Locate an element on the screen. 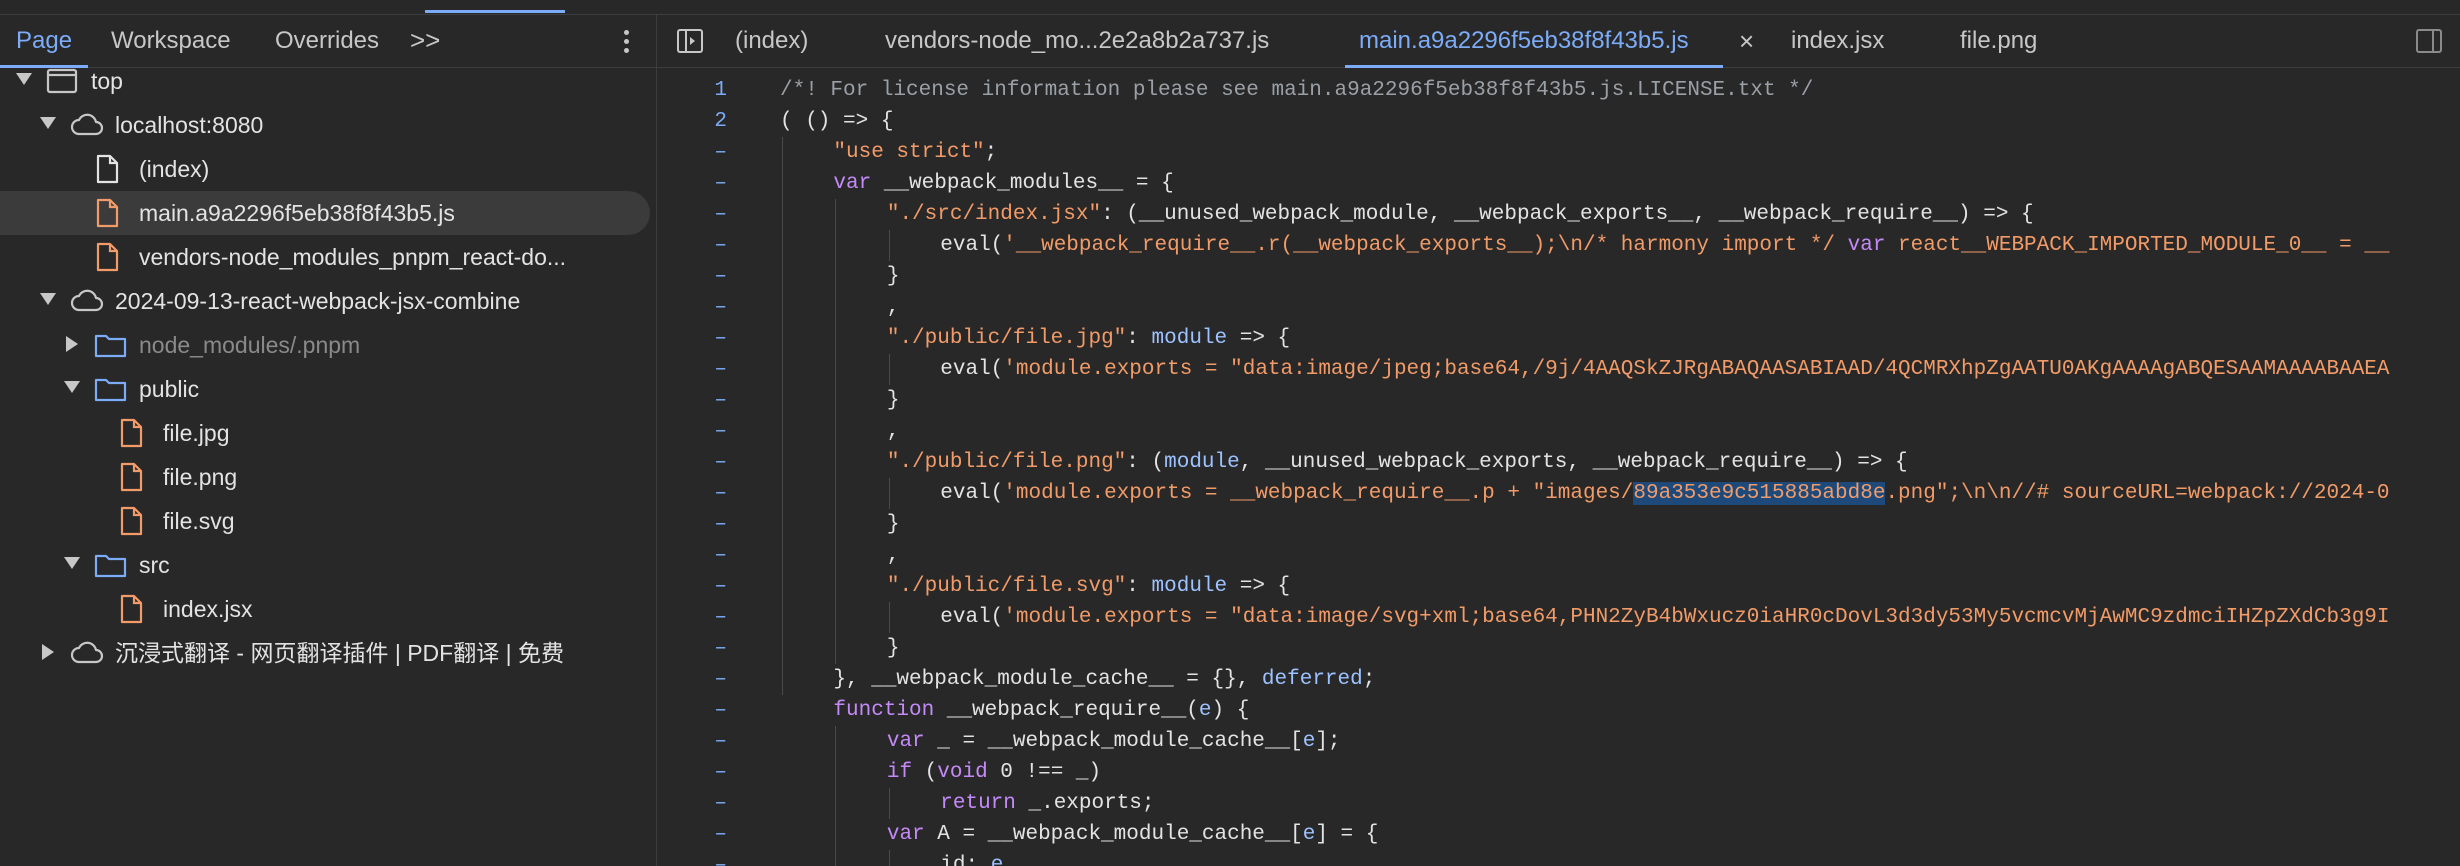 Image resolution: width=2460 pixels, height=866 pixels. tree-item: localhost:8080 is located at coordinates (328, 125).